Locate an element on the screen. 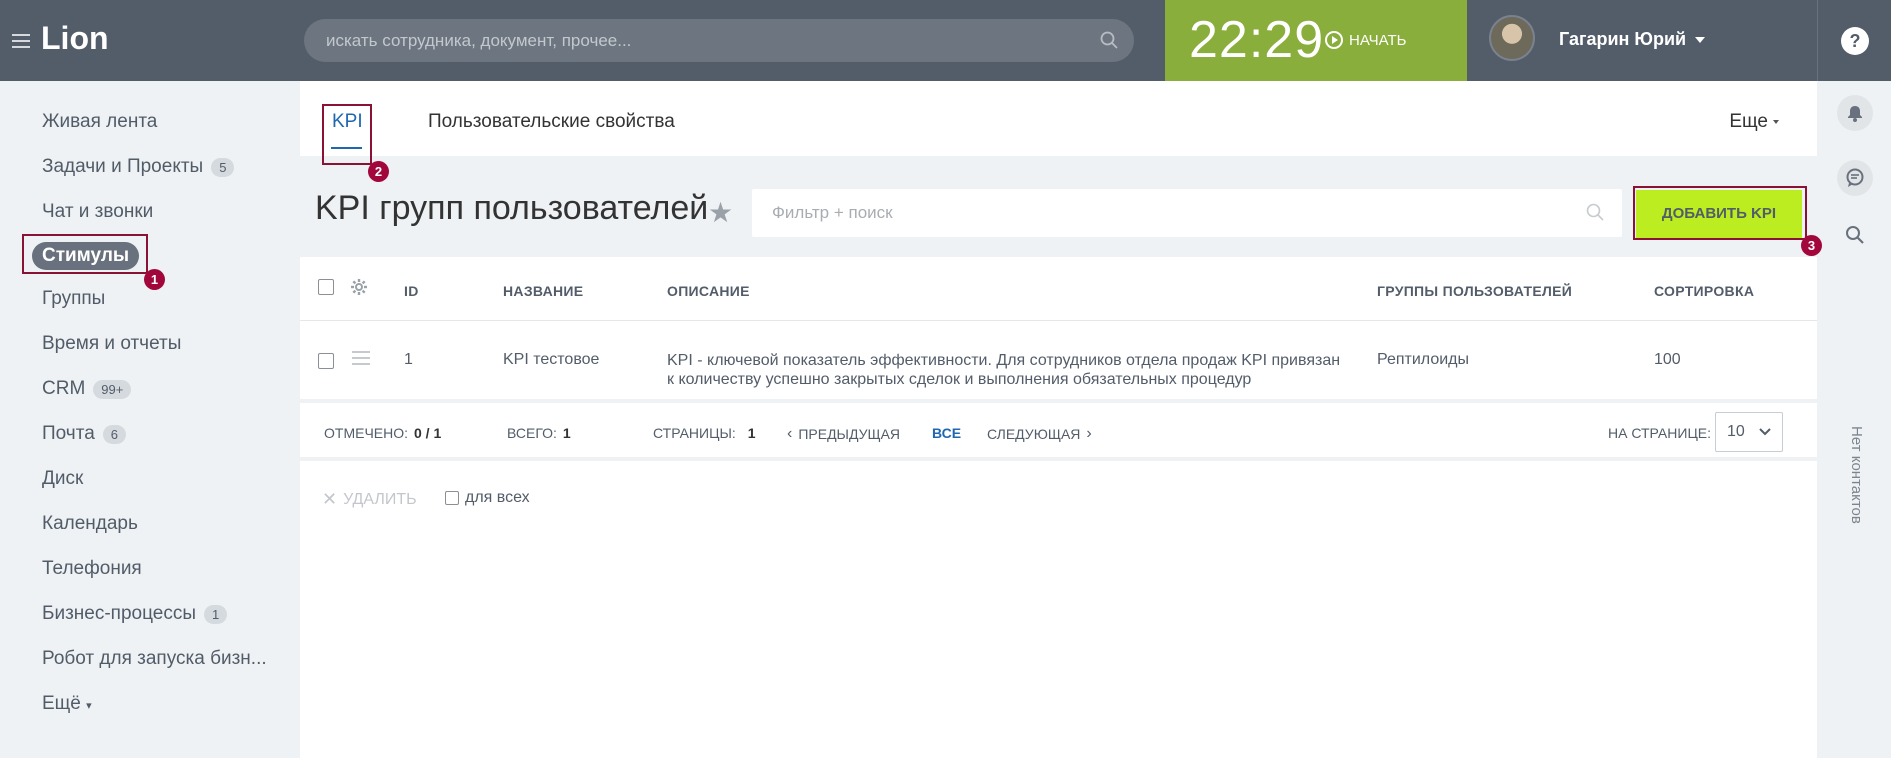 This screenshot has width=1891, height=758. play-icon is located at coordinates (1334, 40).